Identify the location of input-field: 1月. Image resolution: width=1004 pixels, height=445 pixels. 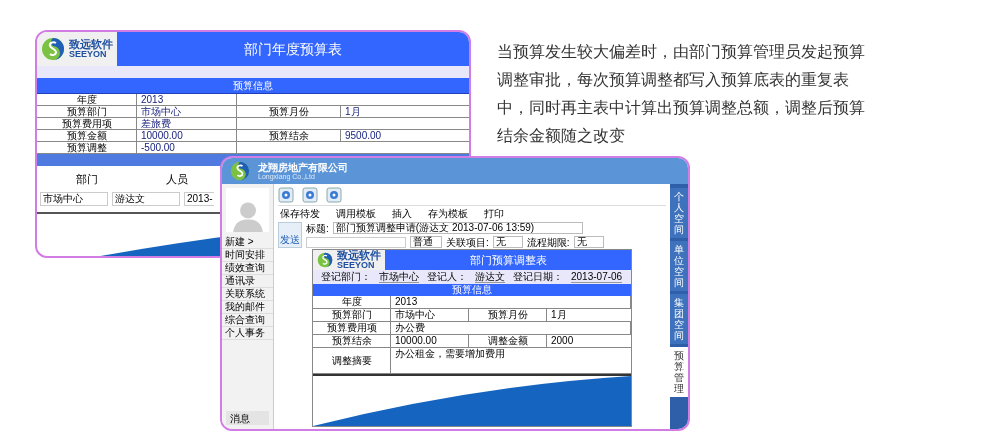
(589, 315).